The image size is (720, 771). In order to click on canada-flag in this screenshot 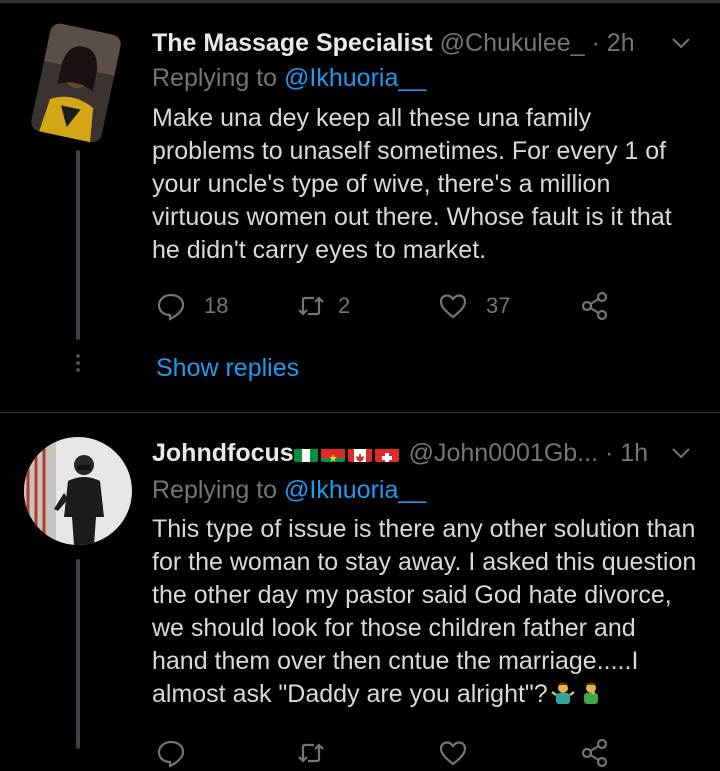, I will do `click(359, 453)`.